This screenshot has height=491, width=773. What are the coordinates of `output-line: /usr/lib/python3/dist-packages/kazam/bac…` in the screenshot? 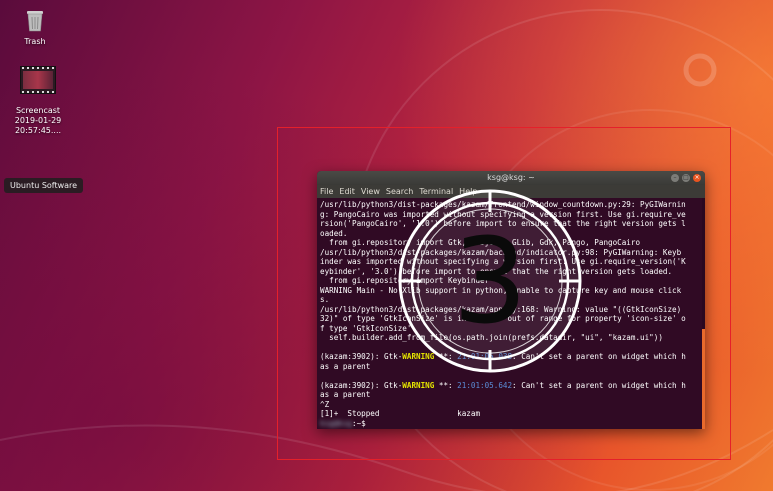 It's located at (501, 252).